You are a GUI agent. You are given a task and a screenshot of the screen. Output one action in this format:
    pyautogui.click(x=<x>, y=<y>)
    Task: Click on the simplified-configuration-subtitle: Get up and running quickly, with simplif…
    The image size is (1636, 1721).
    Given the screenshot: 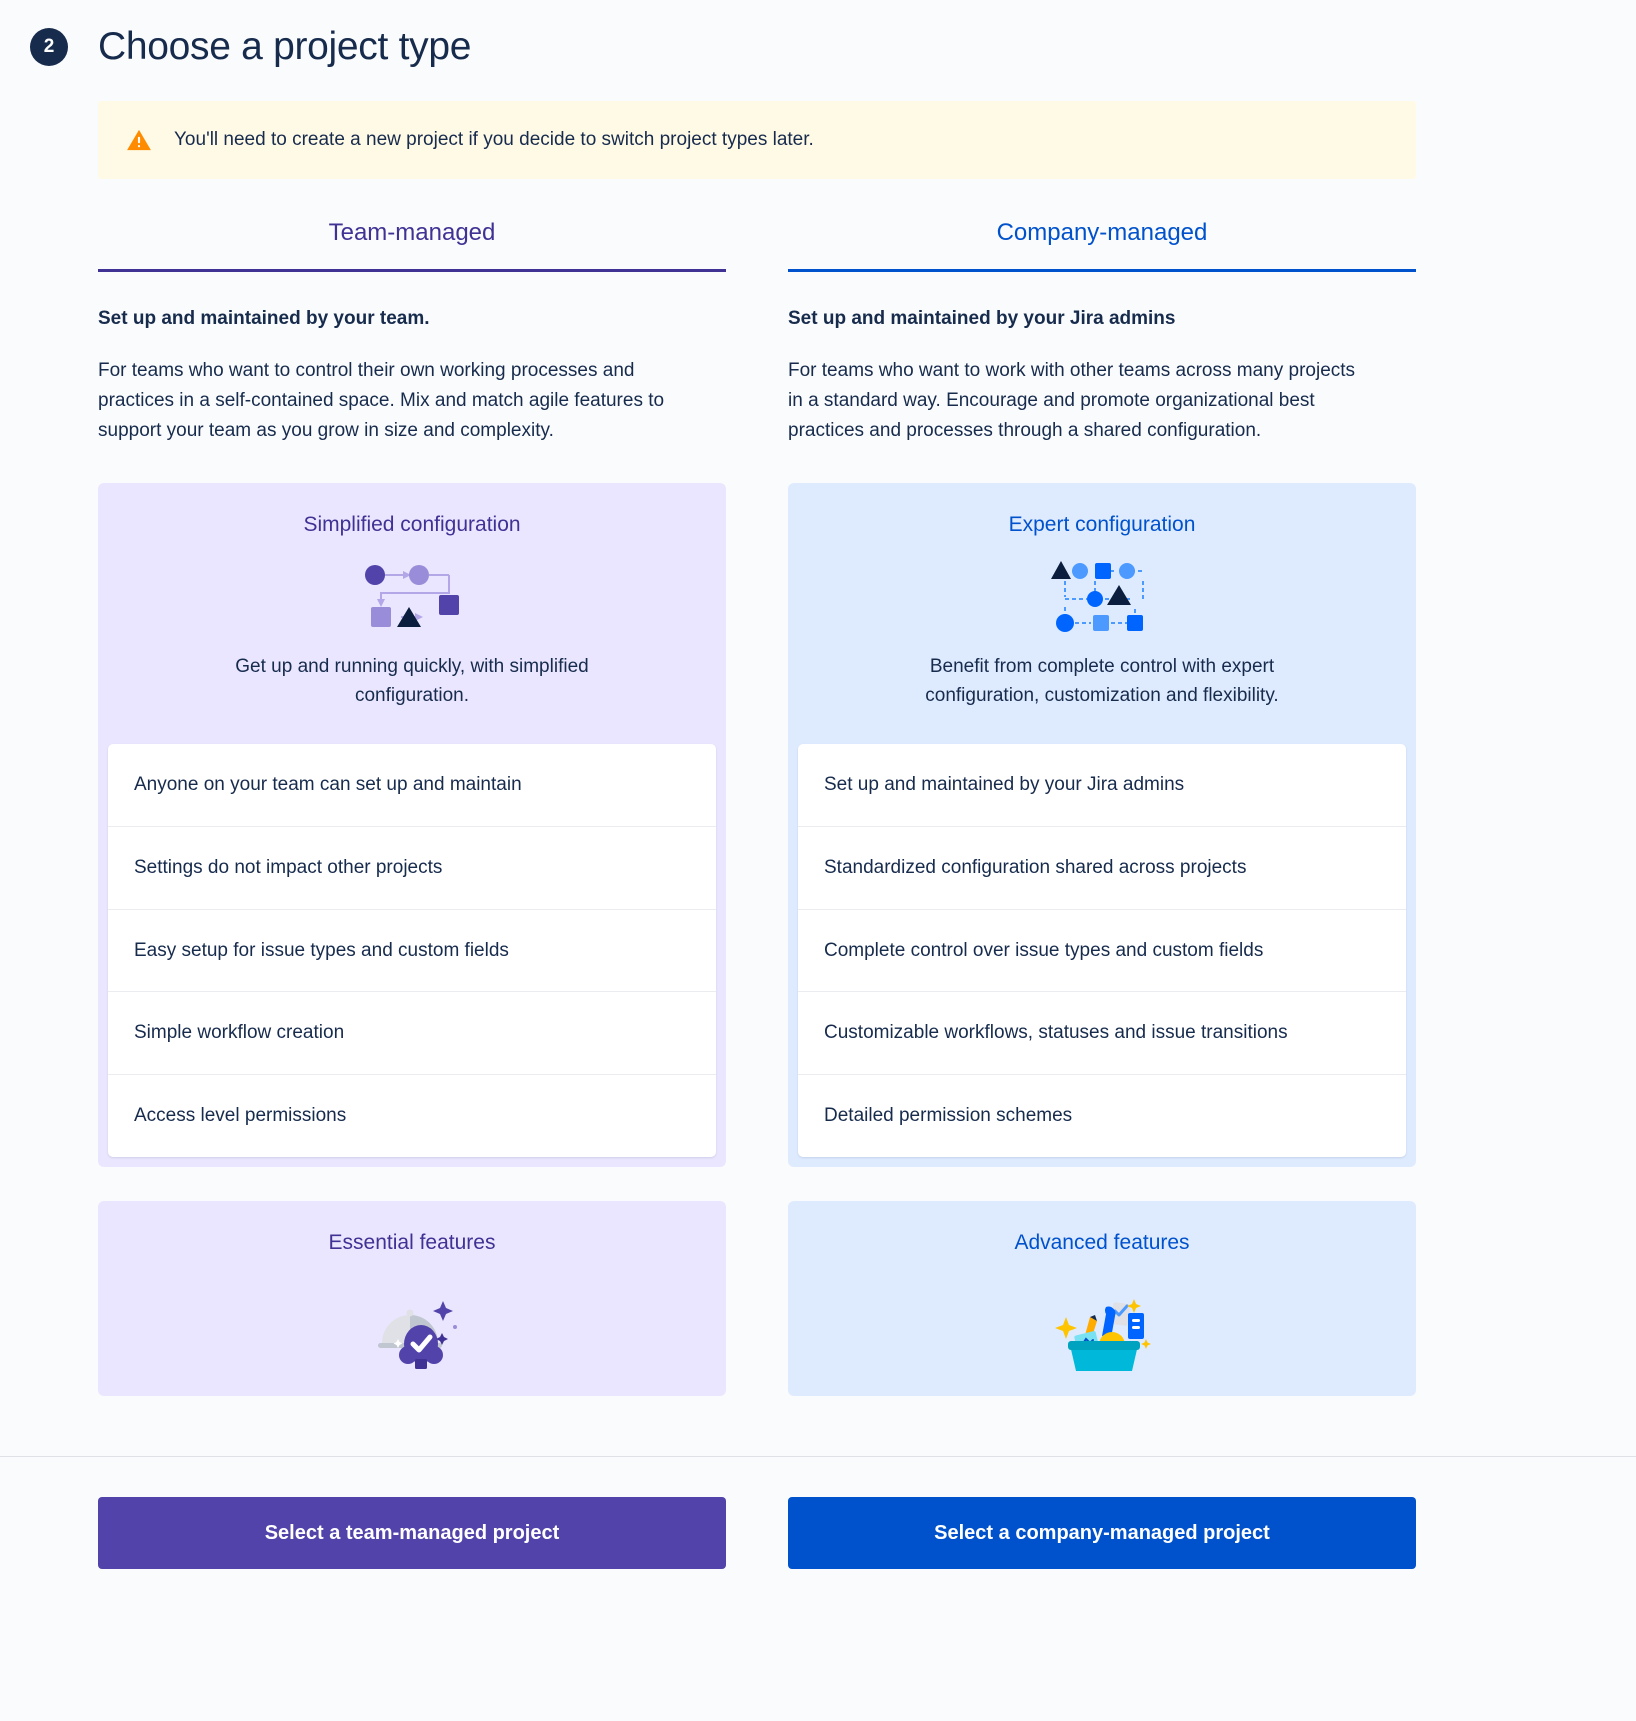 What is the action you would take?
    pyautogui.click(x=412, y=681)
    